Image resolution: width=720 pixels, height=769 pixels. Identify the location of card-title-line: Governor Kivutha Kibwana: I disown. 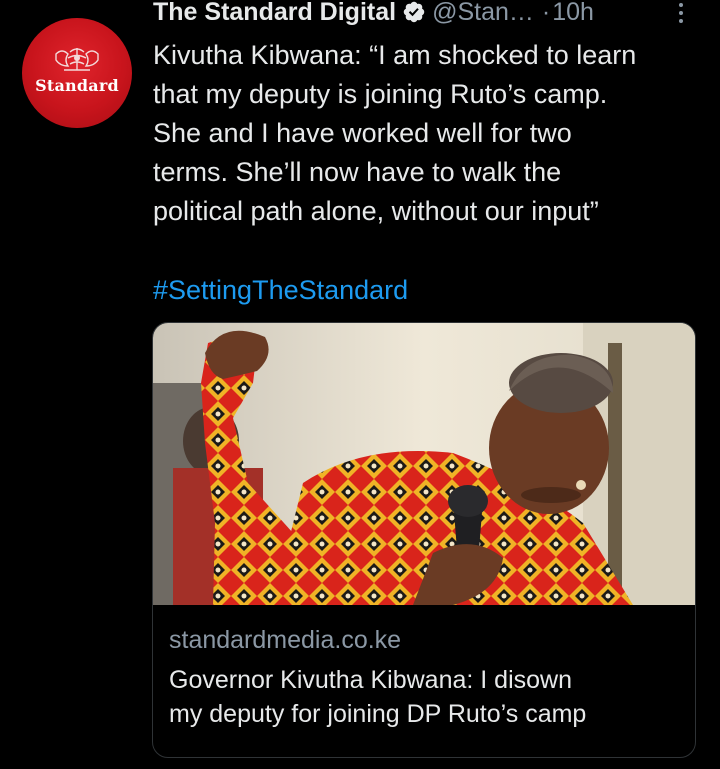
(370, 680).